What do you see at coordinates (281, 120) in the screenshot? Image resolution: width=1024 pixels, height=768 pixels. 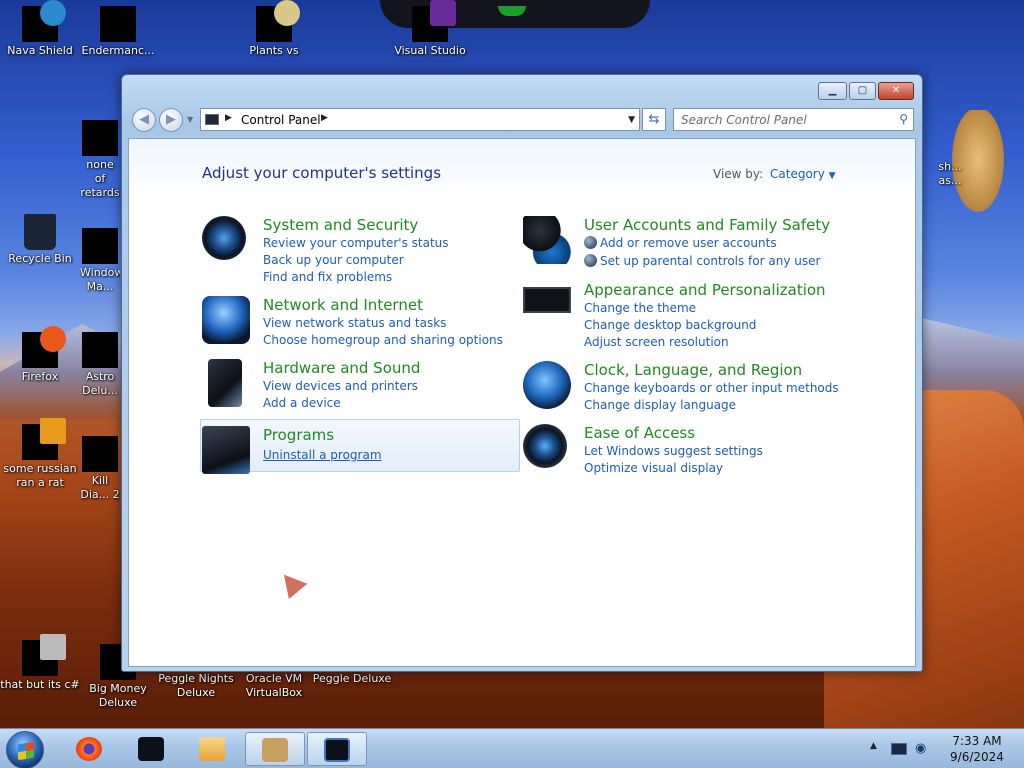 I see `breadcrumb-control-panel: Control Panel` at bounding box center [281, 120].